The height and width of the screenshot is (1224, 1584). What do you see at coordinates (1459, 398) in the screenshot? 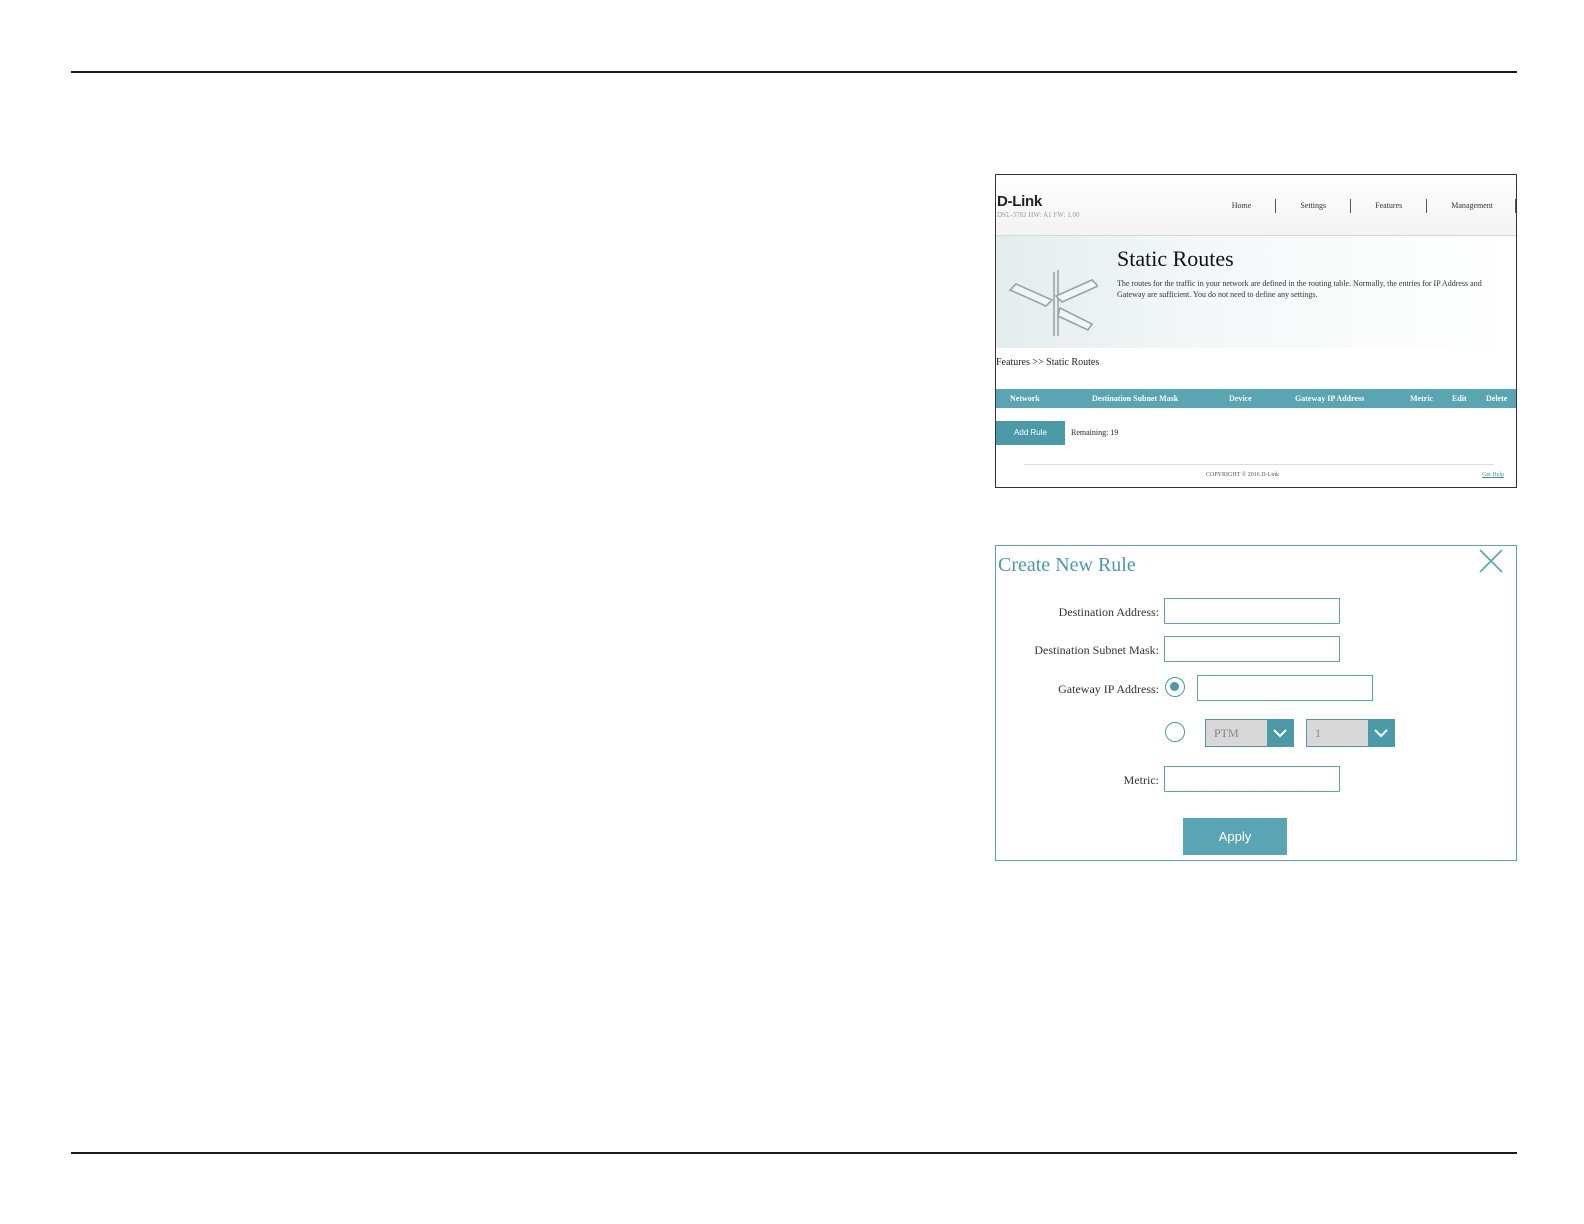
I see `column-edit: Edit` at bounding box center [1459, 398].